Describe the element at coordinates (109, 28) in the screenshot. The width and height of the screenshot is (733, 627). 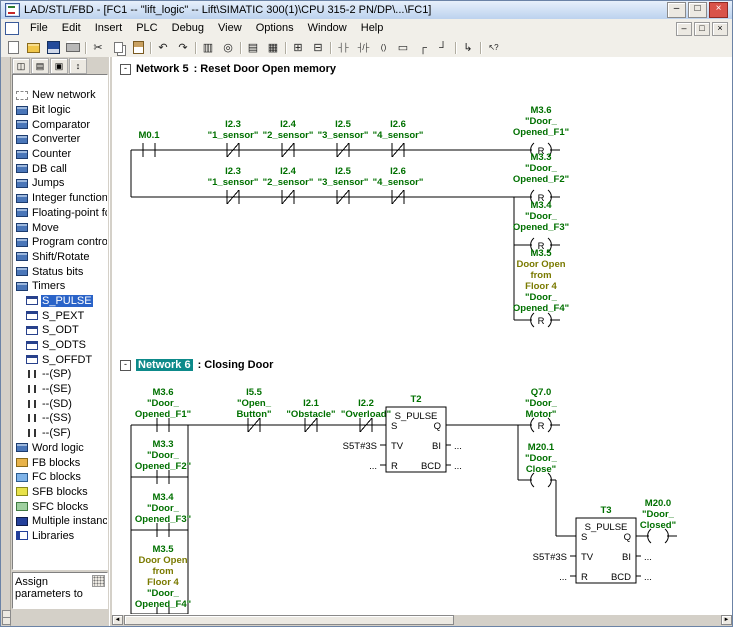
I see `menu-item: Insert` at that location.